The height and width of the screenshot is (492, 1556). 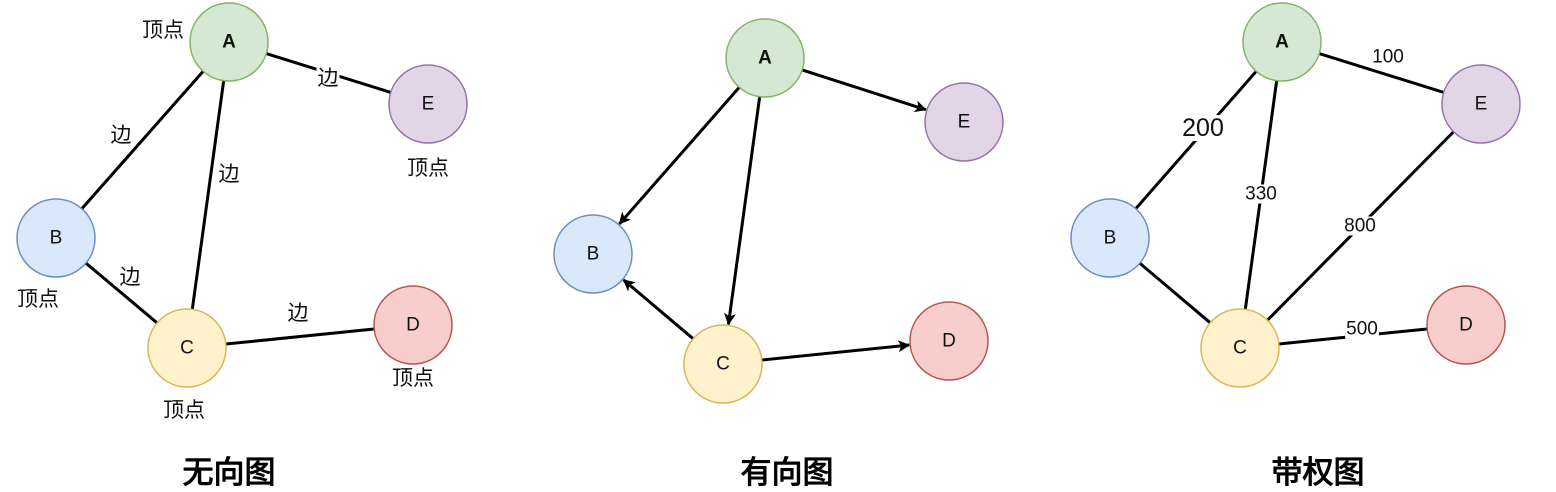 I want to click on label-text: 100, so click(x=1388, y=57).